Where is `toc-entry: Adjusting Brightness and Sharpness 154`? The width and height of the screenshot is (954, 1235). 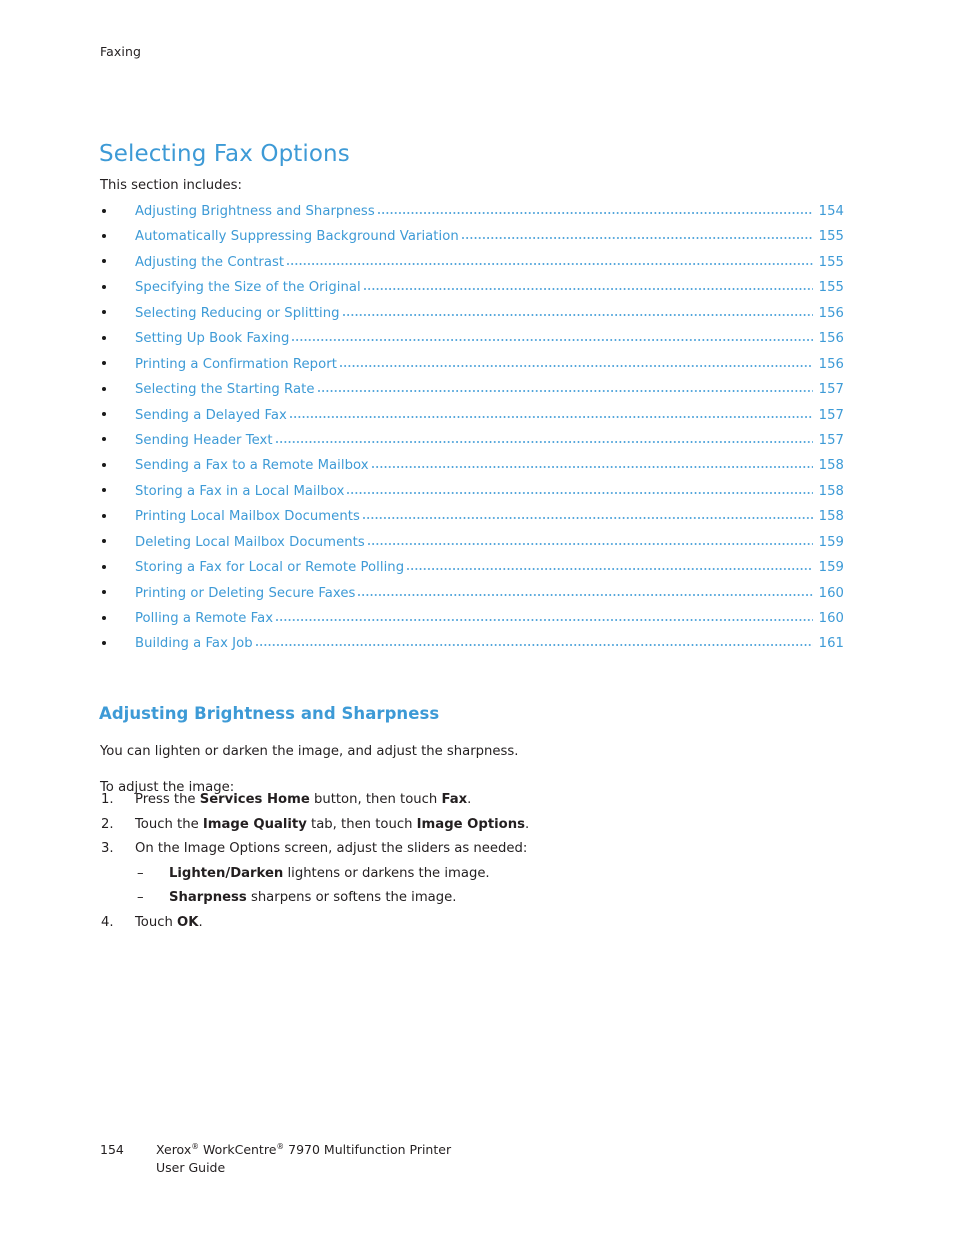 toc-entry: Adjusting Brightness and Sharpness 154 is located at coordinates (472, 214).